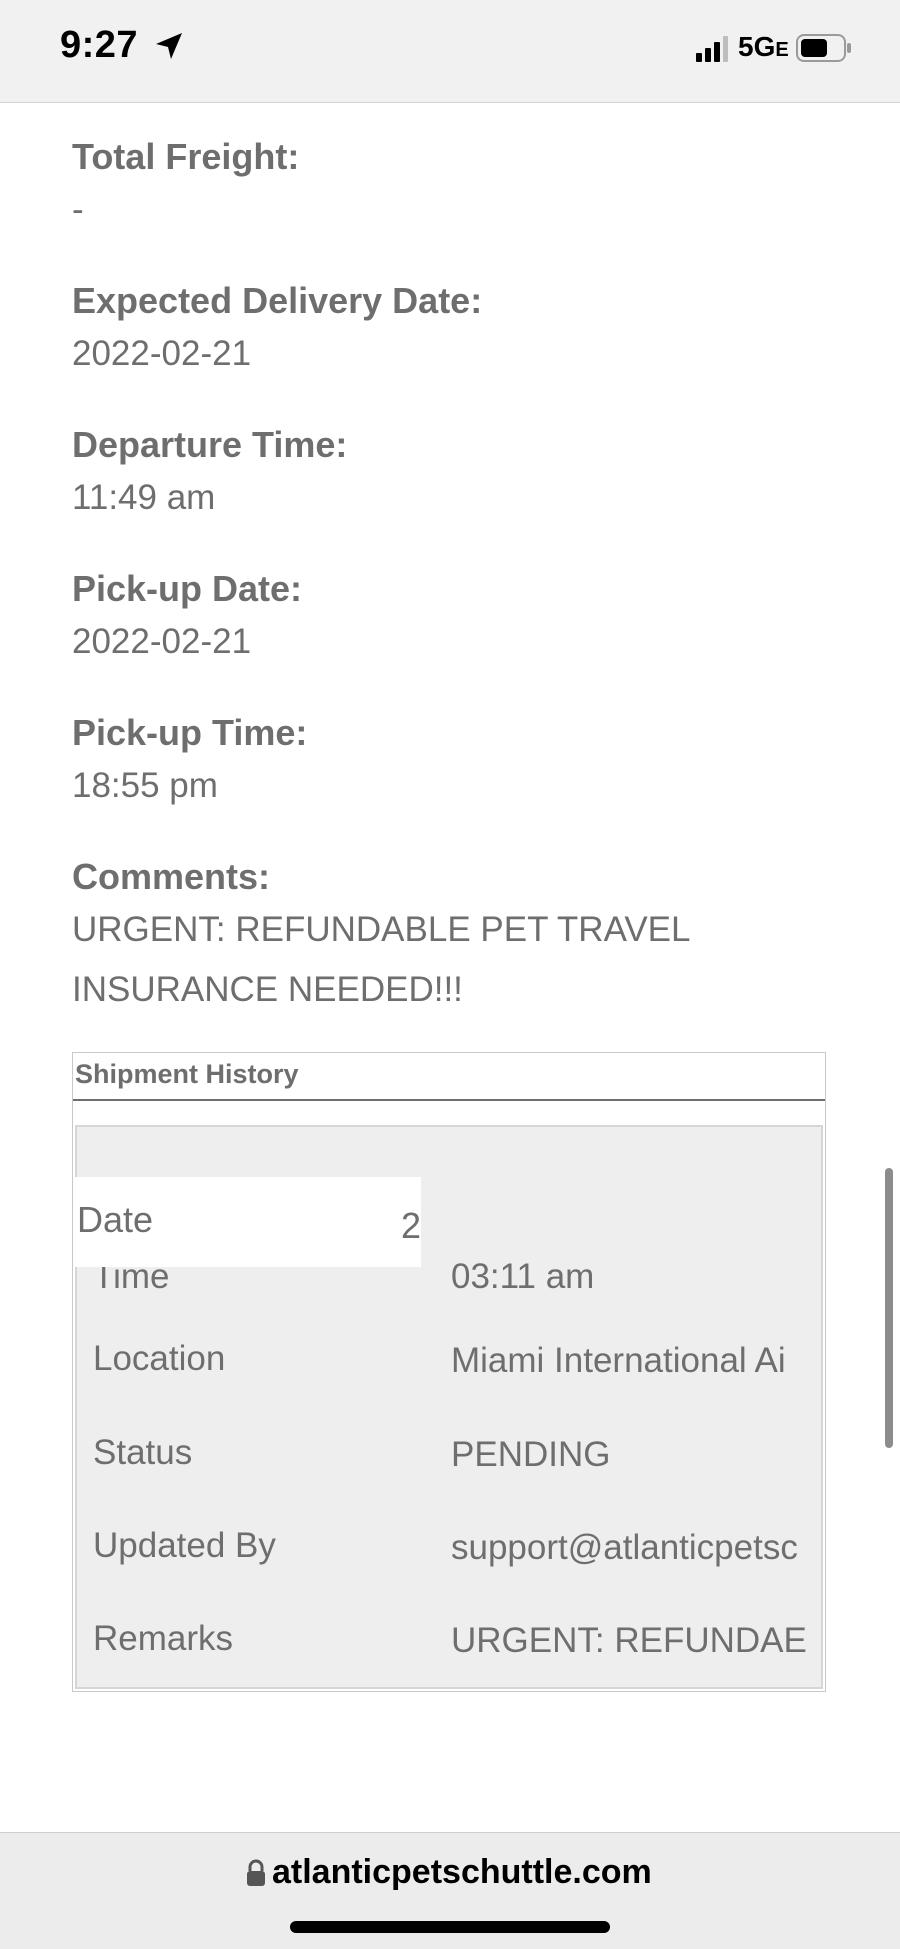 This screenshot has height=1949, width=900. I want to click on total-freight-label: Total Freight:, so click(186, 156).